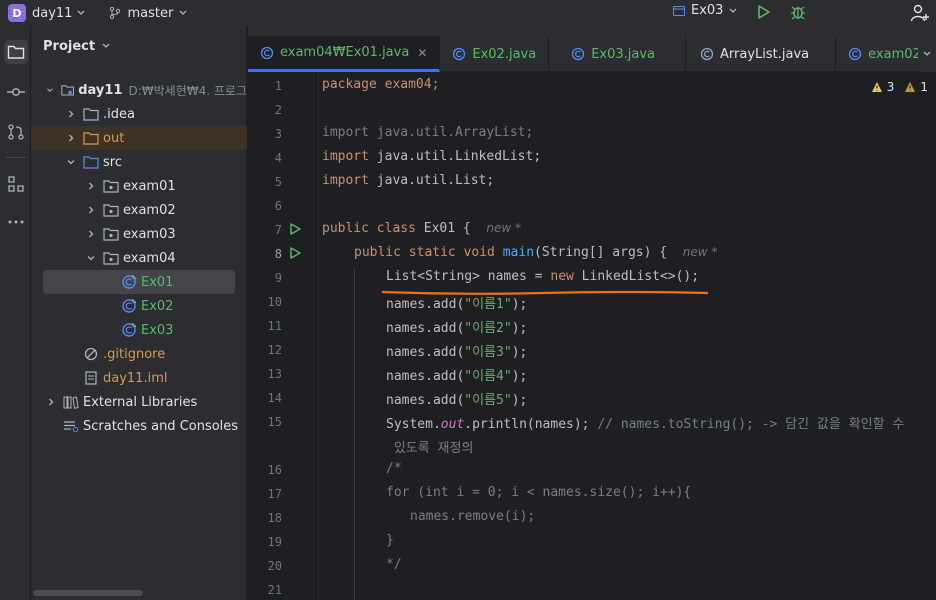 Image resolution: width=936 pixels, height=600 pixels. I want to click on code-line-7: public class Ex01 { new *, so click(421, 228).